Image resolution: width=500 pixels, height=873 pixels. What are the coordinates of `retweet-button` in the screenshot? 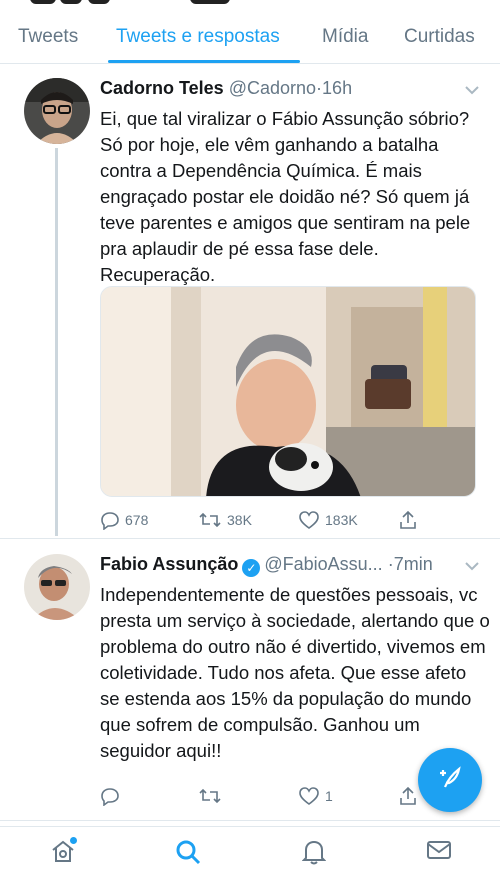 It's located at (212, 796).